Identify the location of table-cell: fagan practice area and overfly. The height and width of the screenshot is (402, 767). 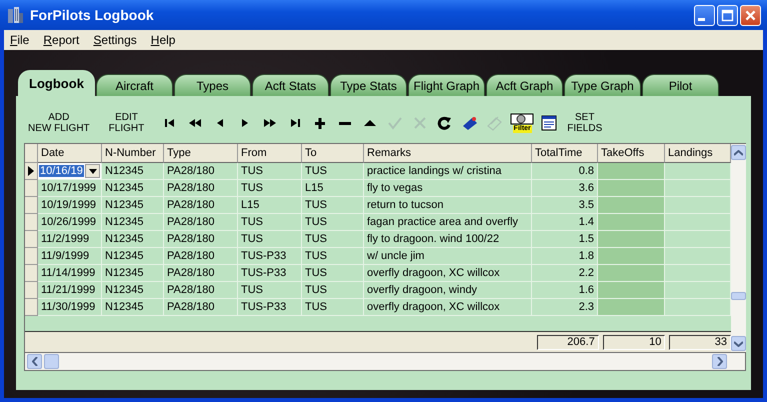
(448, 222).